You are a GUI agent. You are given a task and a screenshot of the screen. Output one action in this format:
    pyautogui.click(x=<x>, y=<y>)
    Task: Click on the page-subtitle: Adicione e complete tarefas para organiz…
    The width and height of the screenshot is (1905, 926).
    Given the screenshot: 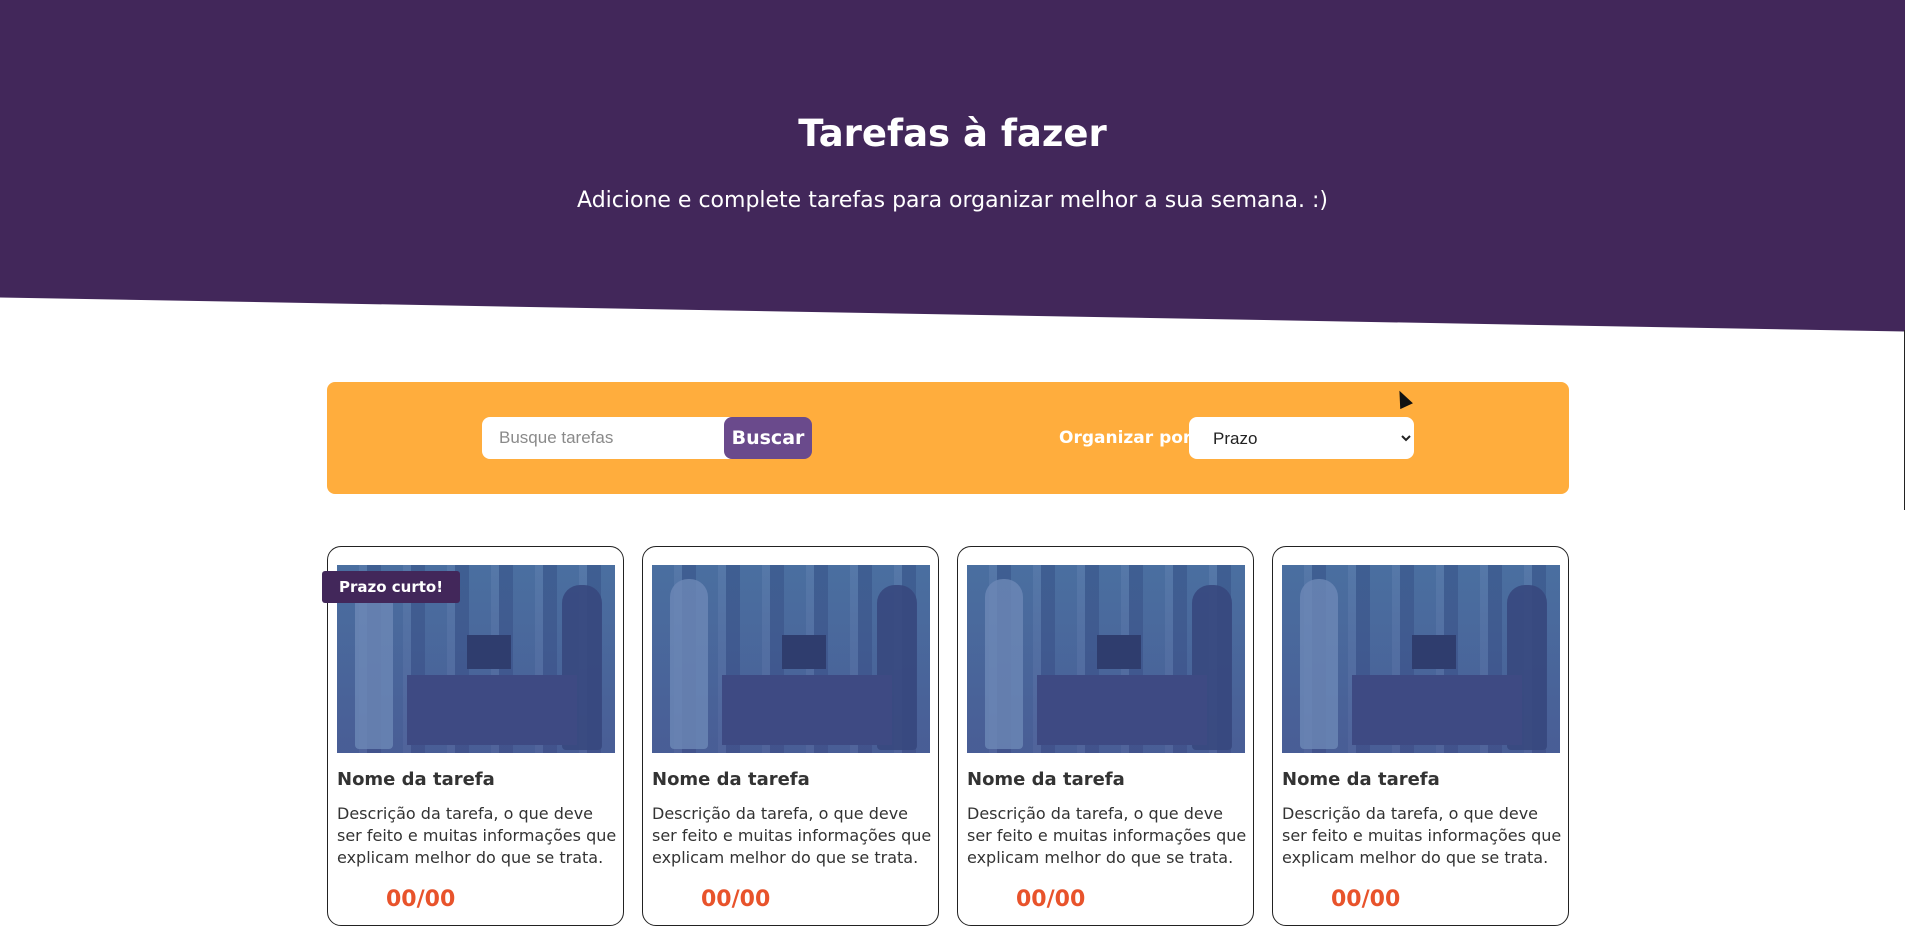 What is the action you would take?
    pyautogui.click(x=952, y=200)
    